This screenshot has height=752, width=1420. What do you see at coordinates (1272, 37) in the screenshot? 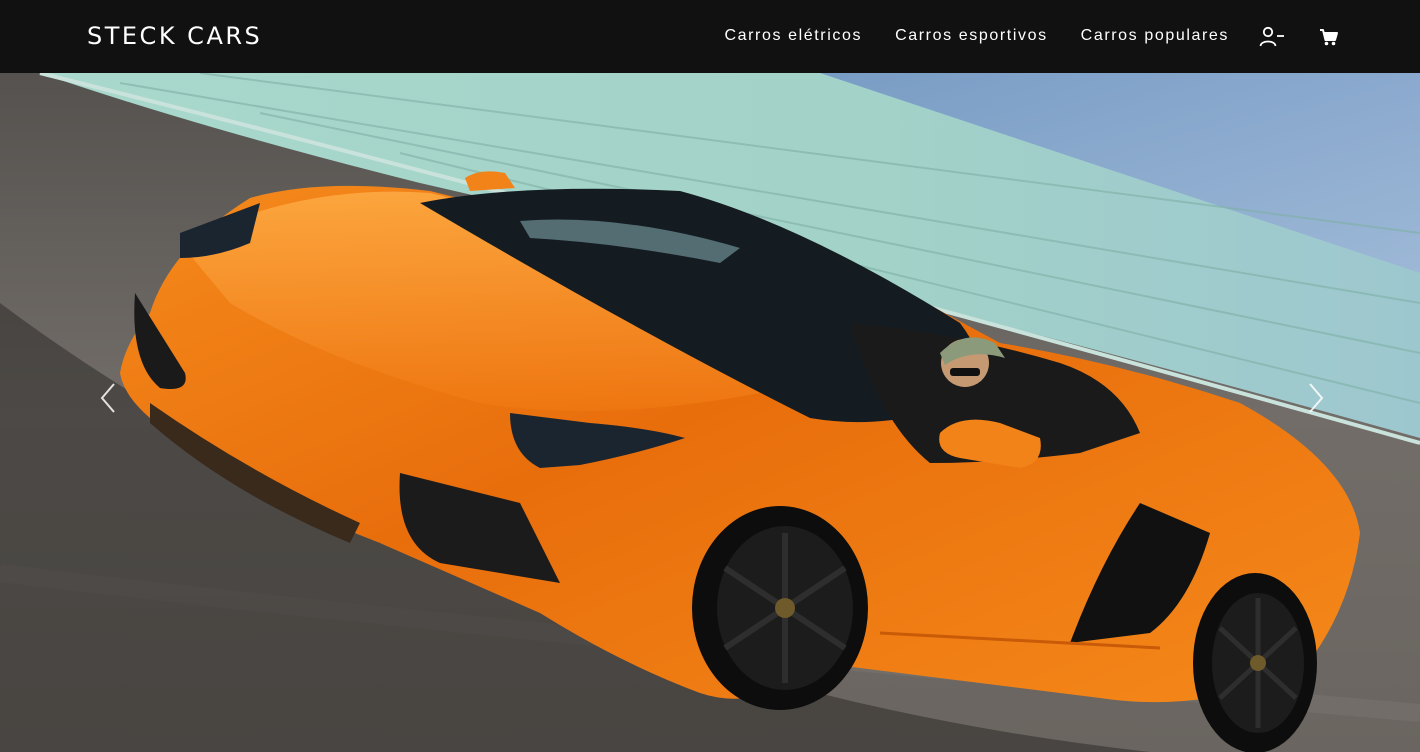
I see `user-minus-icon` at bounding box center [1272, 37].